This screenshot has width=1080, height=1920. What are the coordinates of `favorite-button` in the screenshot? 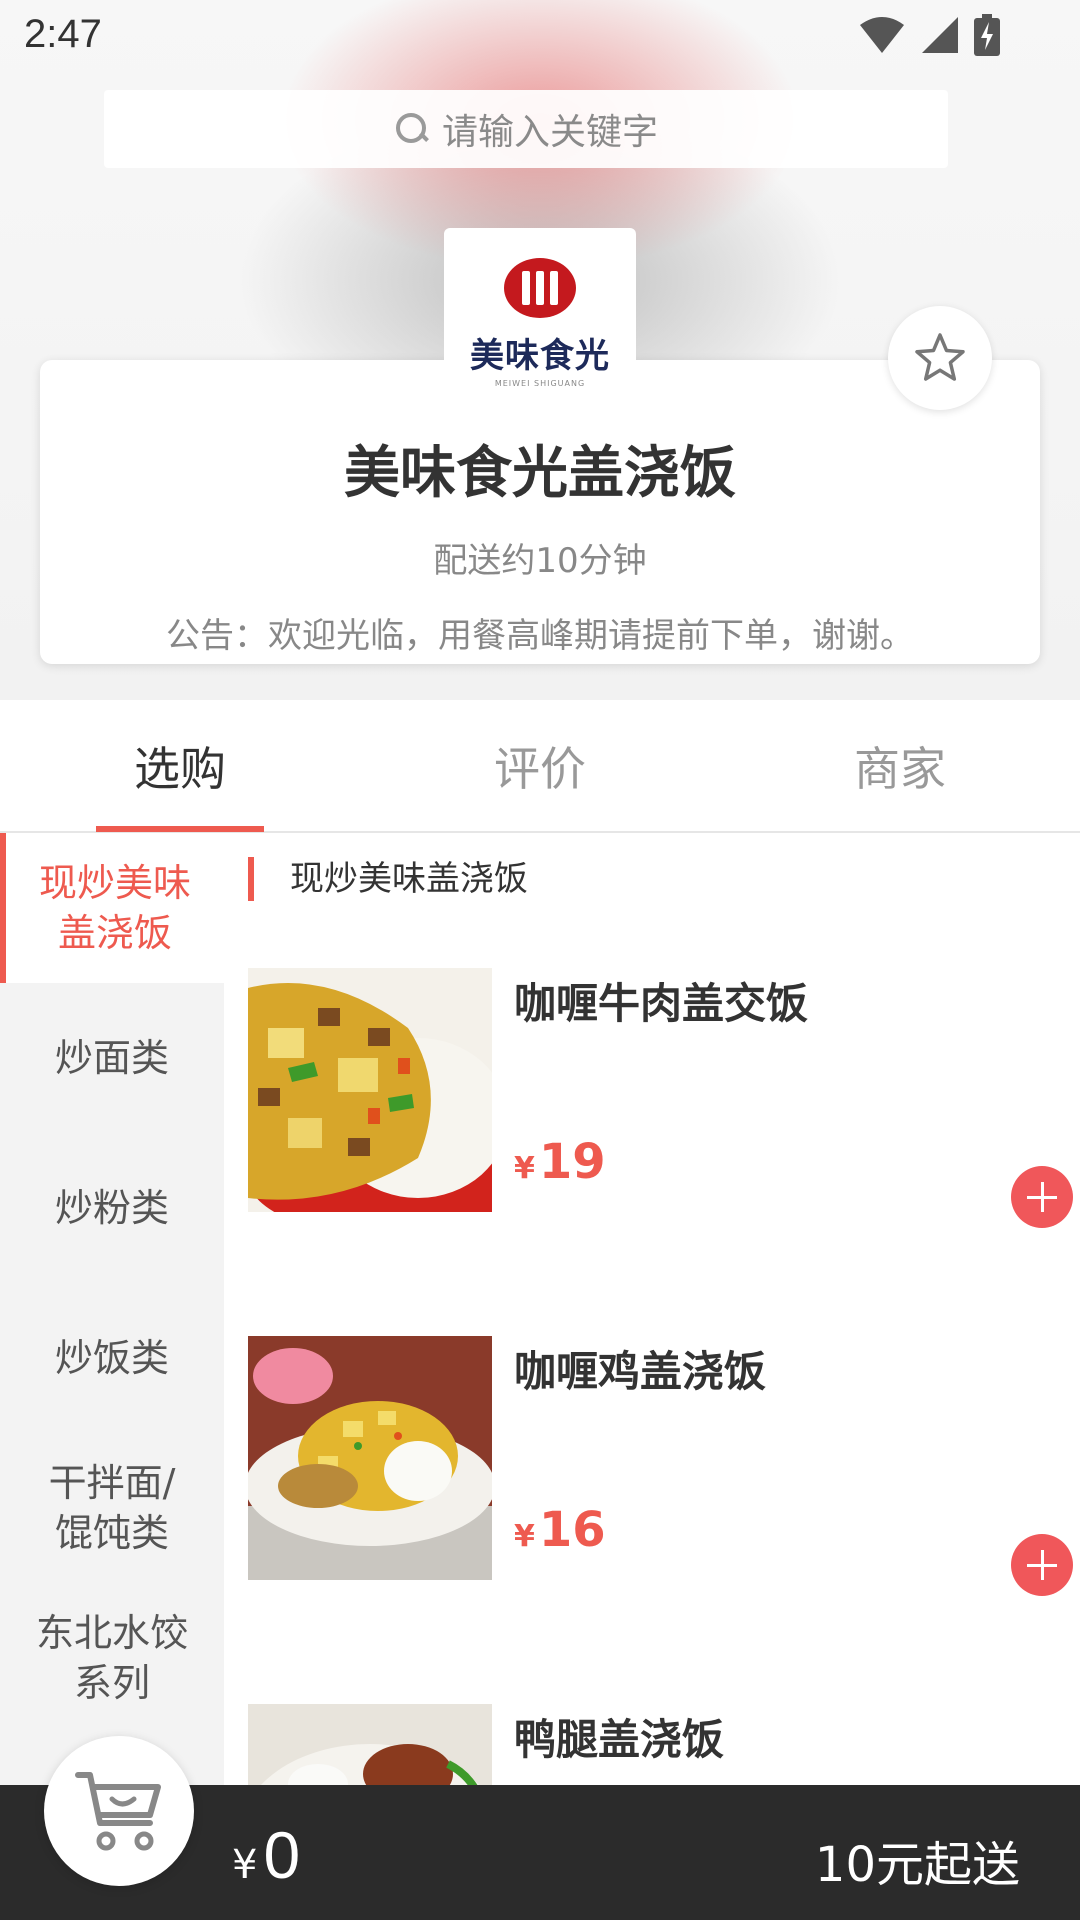 It's located at (940, 358).